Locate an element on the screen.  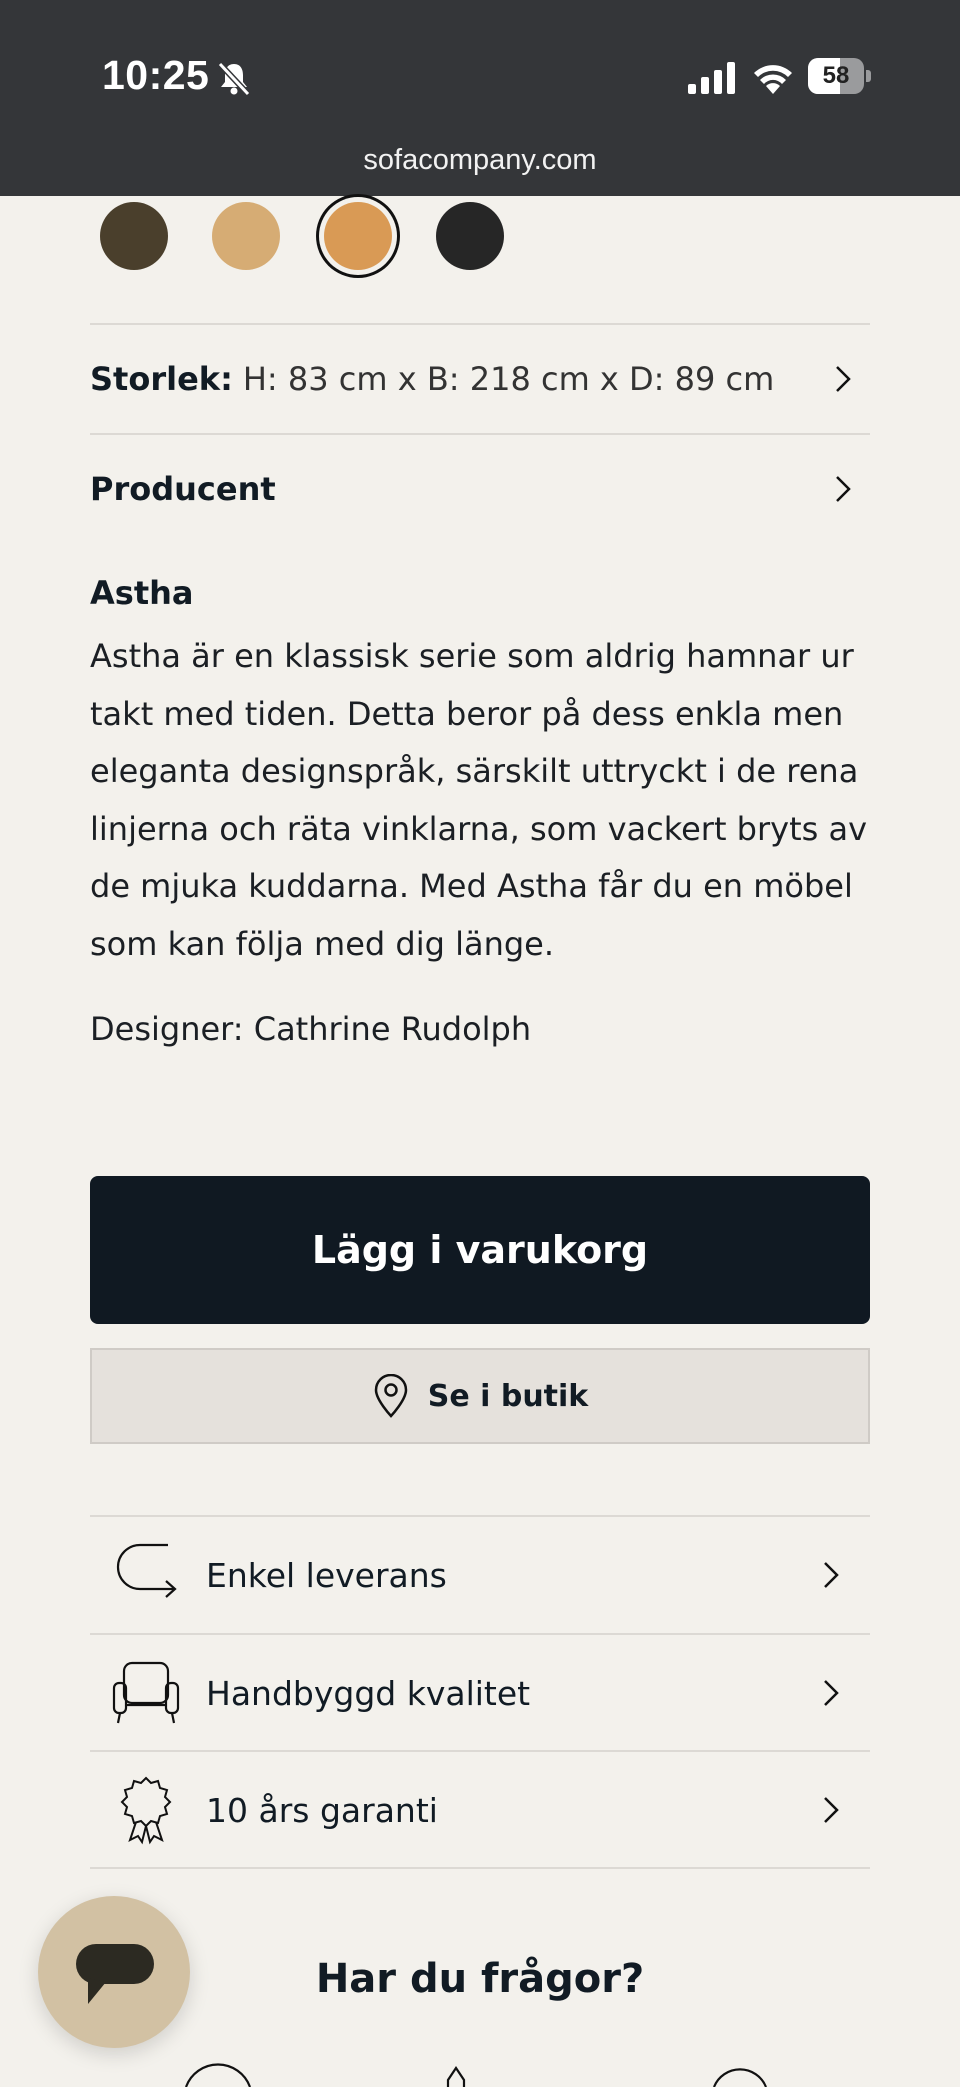
armchair-icon is located at coordinates (146, 1692).